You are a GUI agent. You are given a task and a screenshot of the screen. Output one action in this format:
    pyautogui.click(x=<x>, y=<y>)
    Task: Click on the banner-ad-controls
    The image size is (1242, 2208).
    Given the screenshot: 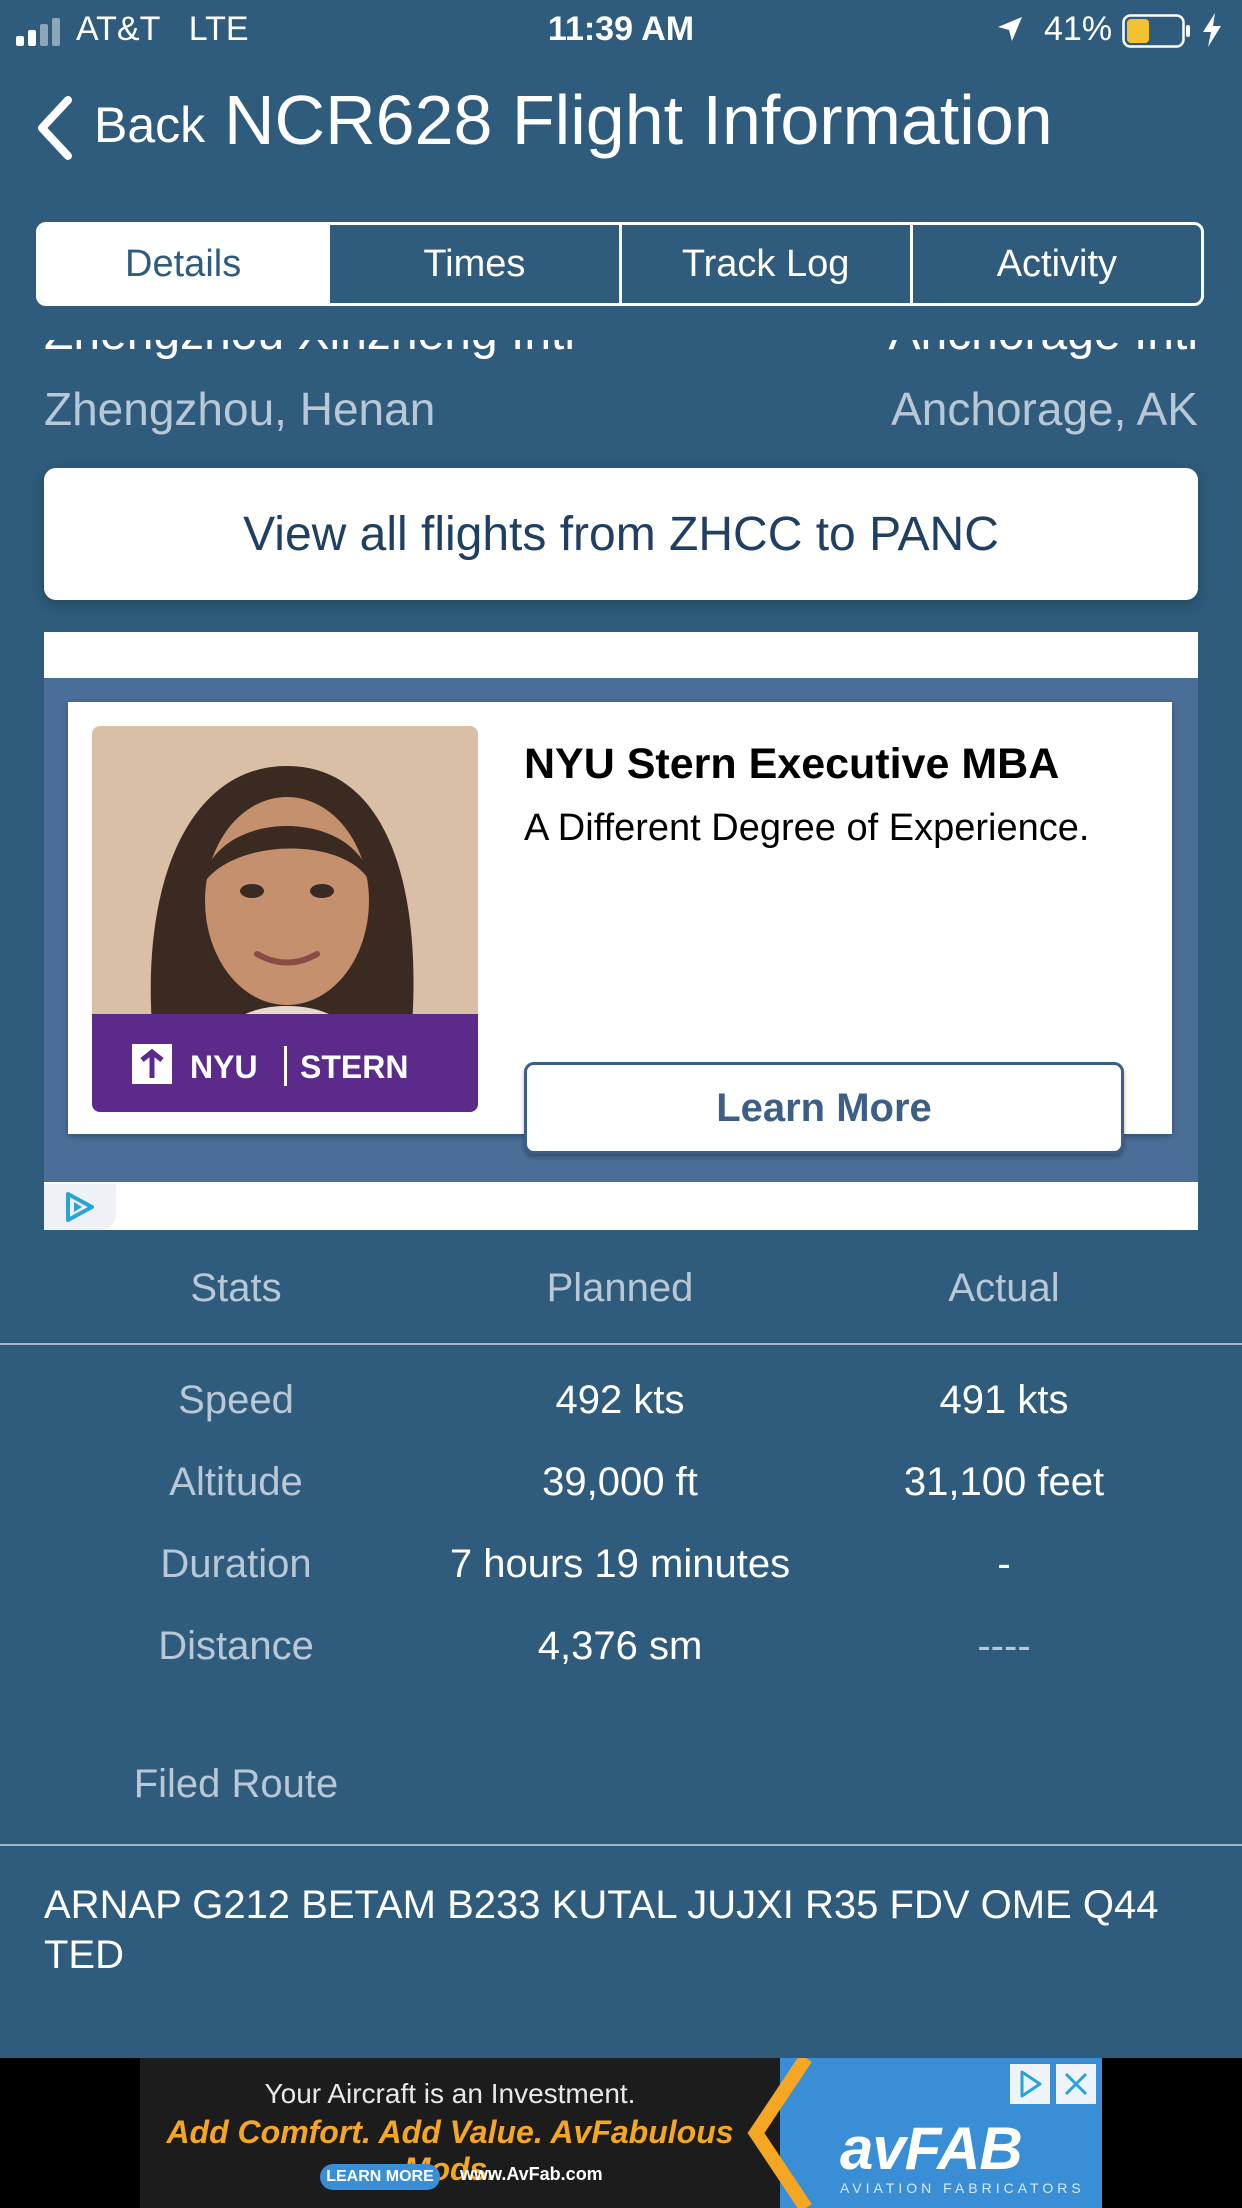 What is the action you would take?
    pyautogui.click(x=1056, y=2084)
    